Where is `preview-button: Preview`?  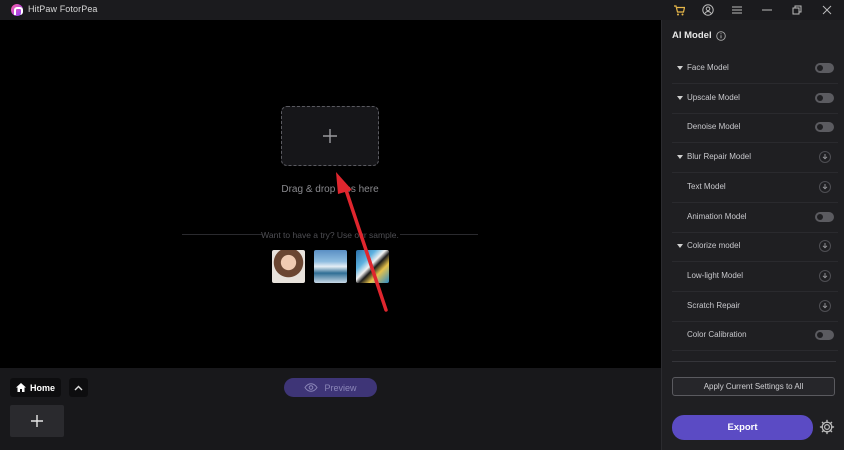
preview-button: Preview is located at coordinates (330, 387).